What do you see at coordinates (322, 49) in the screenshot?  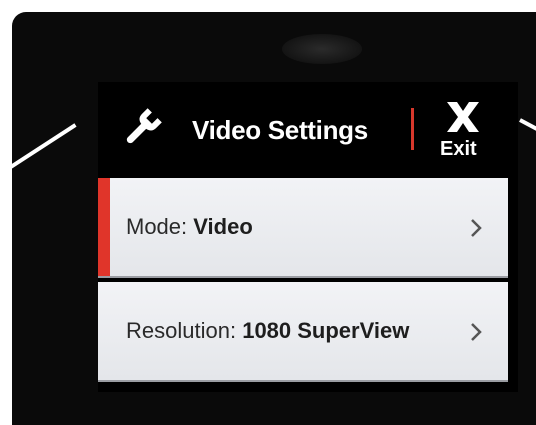 I see `screen-glare` at bounding box center [322, 49].